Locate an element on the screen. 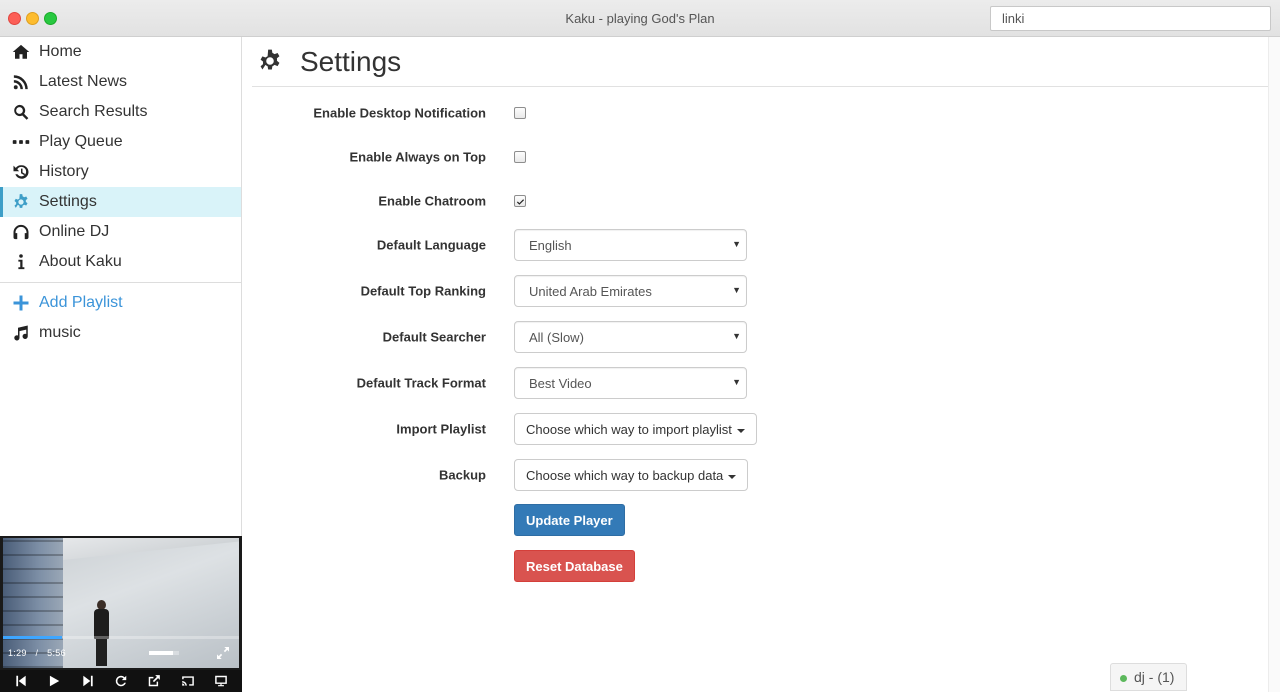 The height and width of the screenshot is (692, 1280). backup-row: Backup Choose which way to backup data is located at coordinates (761, 475).